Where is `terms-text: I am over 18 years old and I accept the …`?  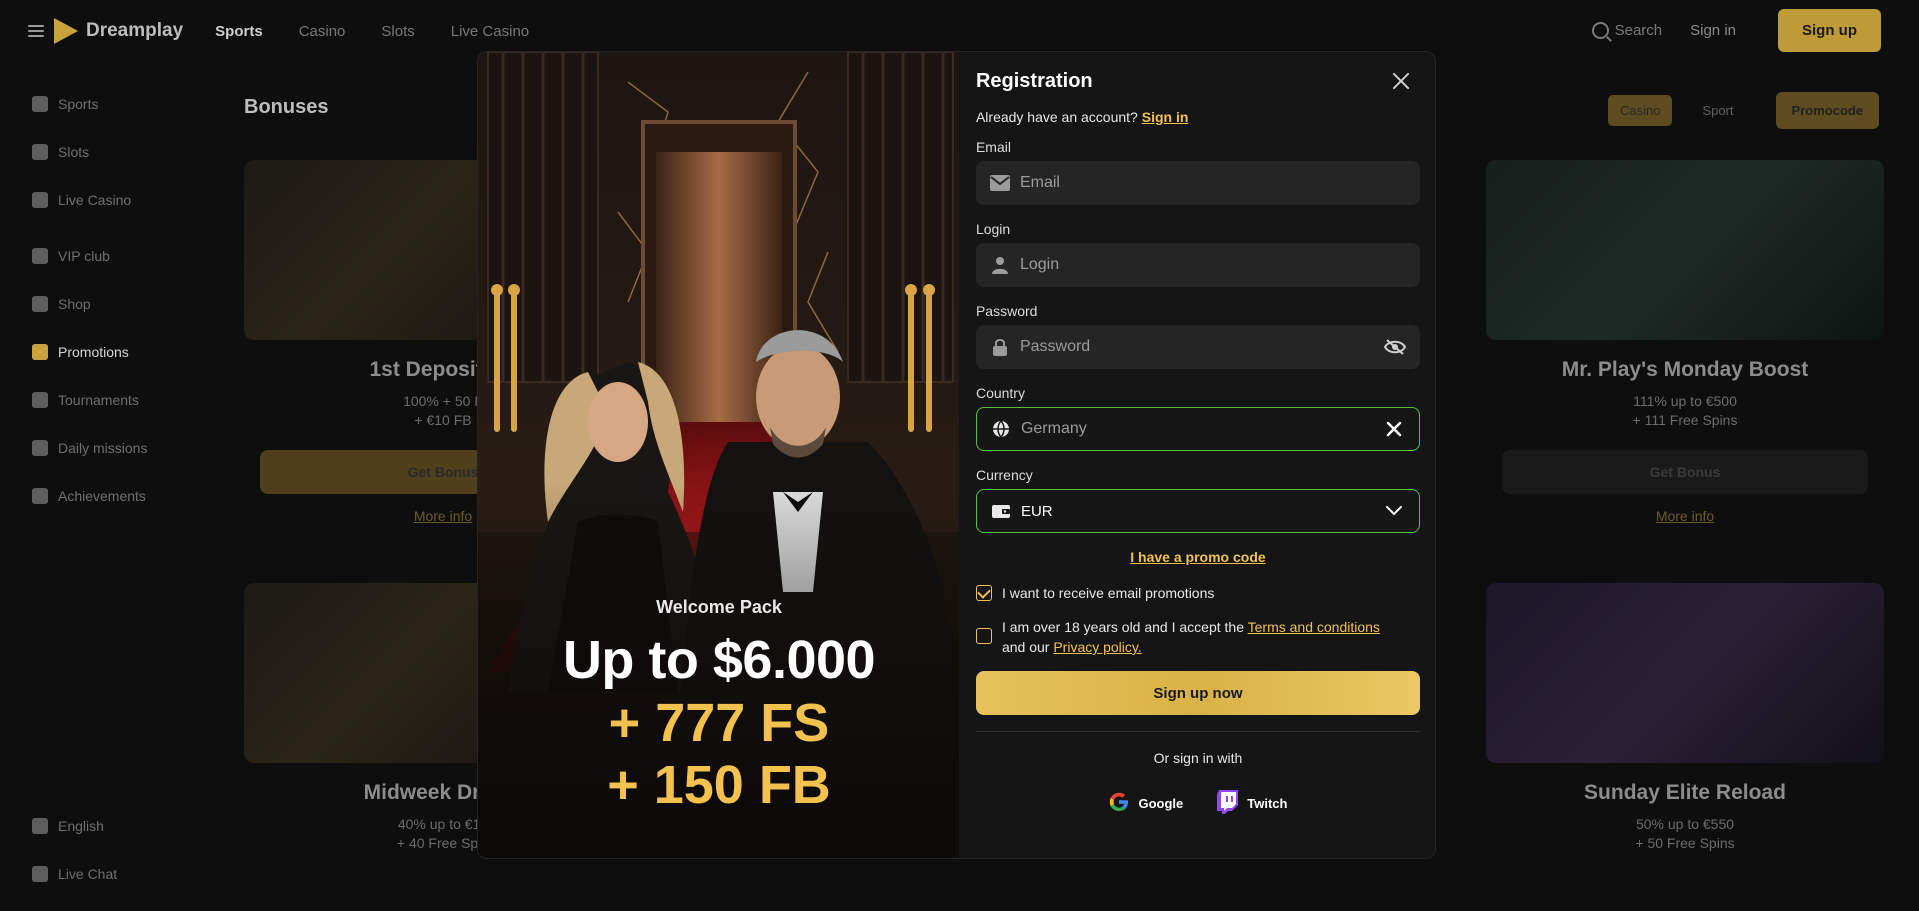
terms-text: I am over 18 years old and I accept the … is located at coordinates (1191, 637).